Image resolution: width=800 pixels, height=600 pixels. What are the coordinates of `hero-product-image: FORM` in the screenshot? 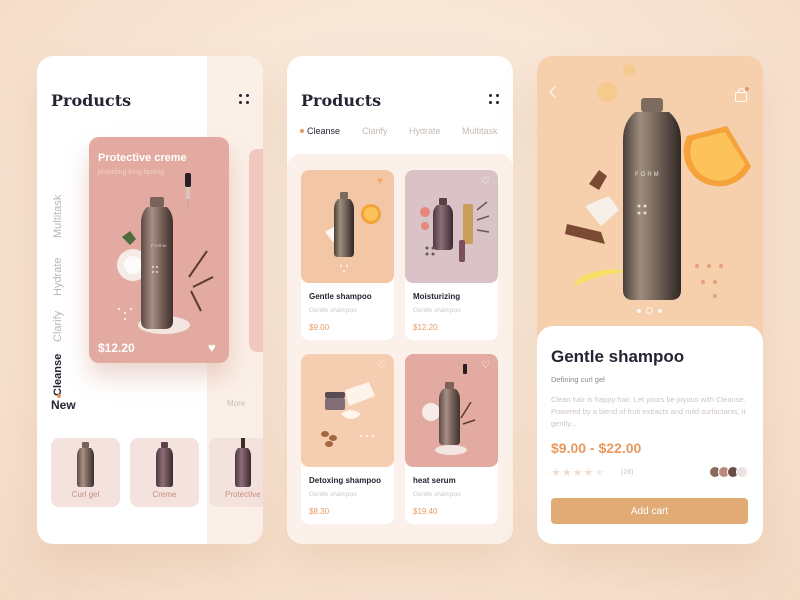 It's located at (658, 182).